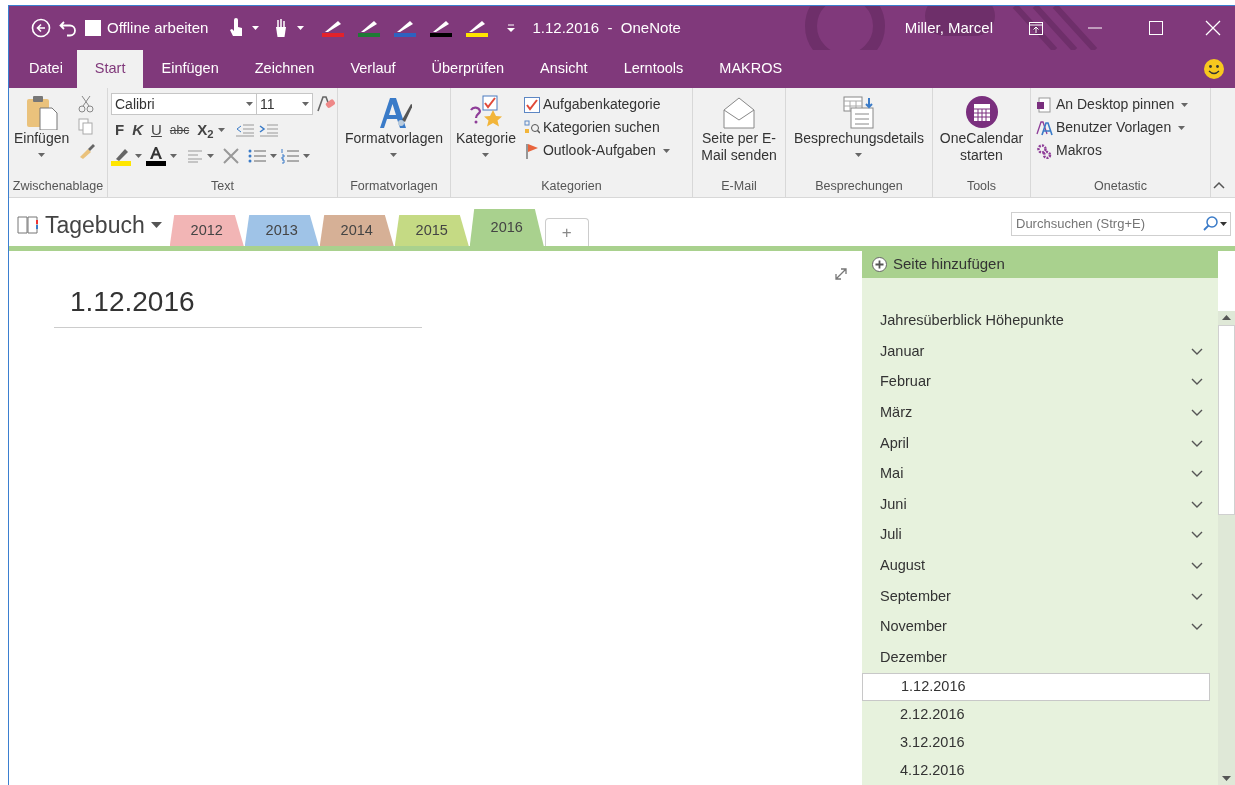 This screenshot has height=785, width=1235. I want to click on ribbon-tab: Überprüfen, so click(468, 69).